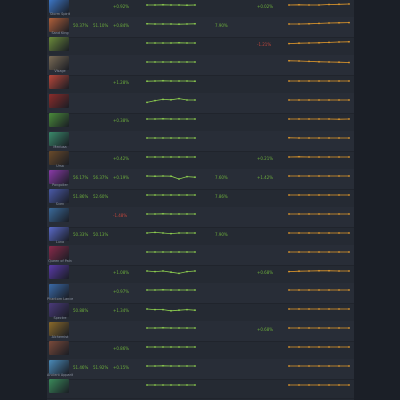 This screenshot has width=400, height=400. I want to click on hero-name: Alchemist, so click(60, 337).